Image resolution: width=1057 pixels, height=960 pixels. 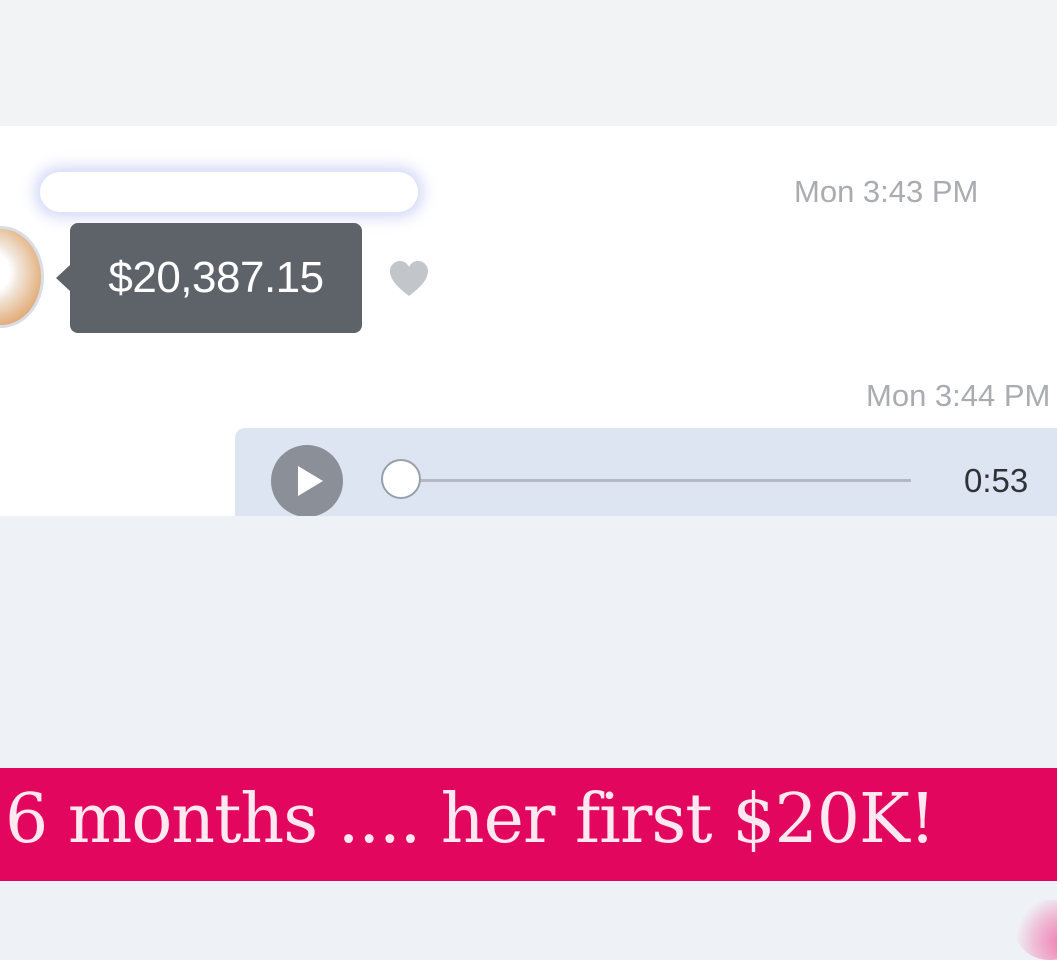 What do you see at coordinates (22, 277) in the screenshot?
I see `avatar` at bounding box center [22, 277].